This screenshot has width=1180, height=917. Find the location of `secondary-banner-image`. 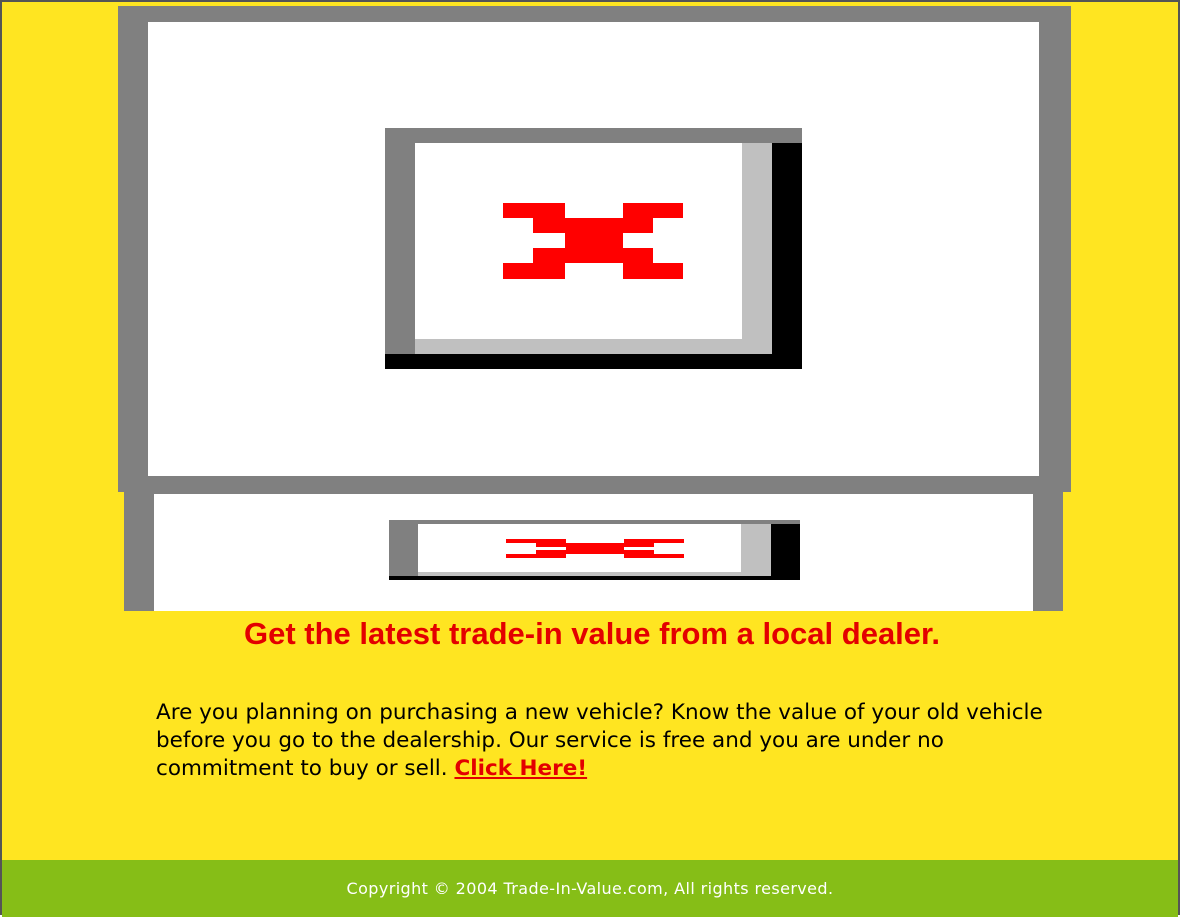

secondary-banner-image is located at coordinates (593, 550).